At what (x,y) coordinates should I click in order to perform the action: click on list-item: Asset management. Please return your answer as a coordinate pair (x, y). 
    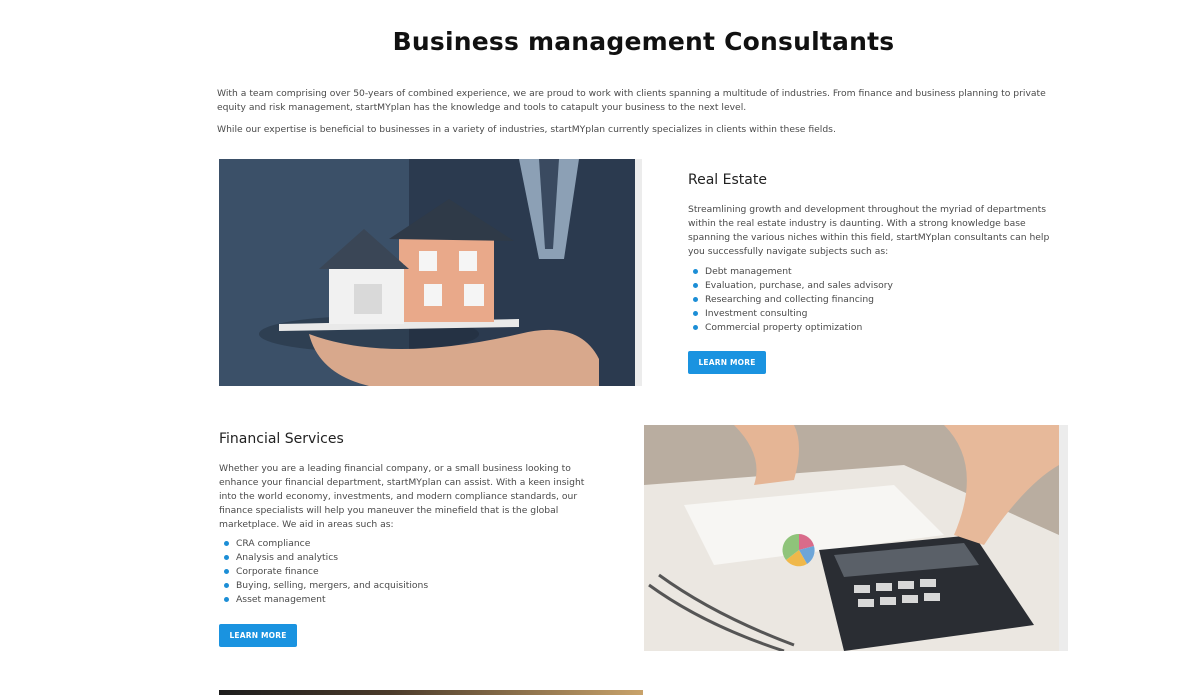
    Looking at the image, I should click on (324, 600).